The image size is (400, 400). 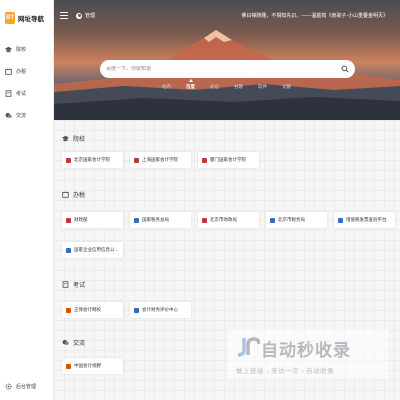 What do you see at coordinates (214, 87) in the screenshot?
I see `tab-bing: 必应` at bounding box center [214, 87].